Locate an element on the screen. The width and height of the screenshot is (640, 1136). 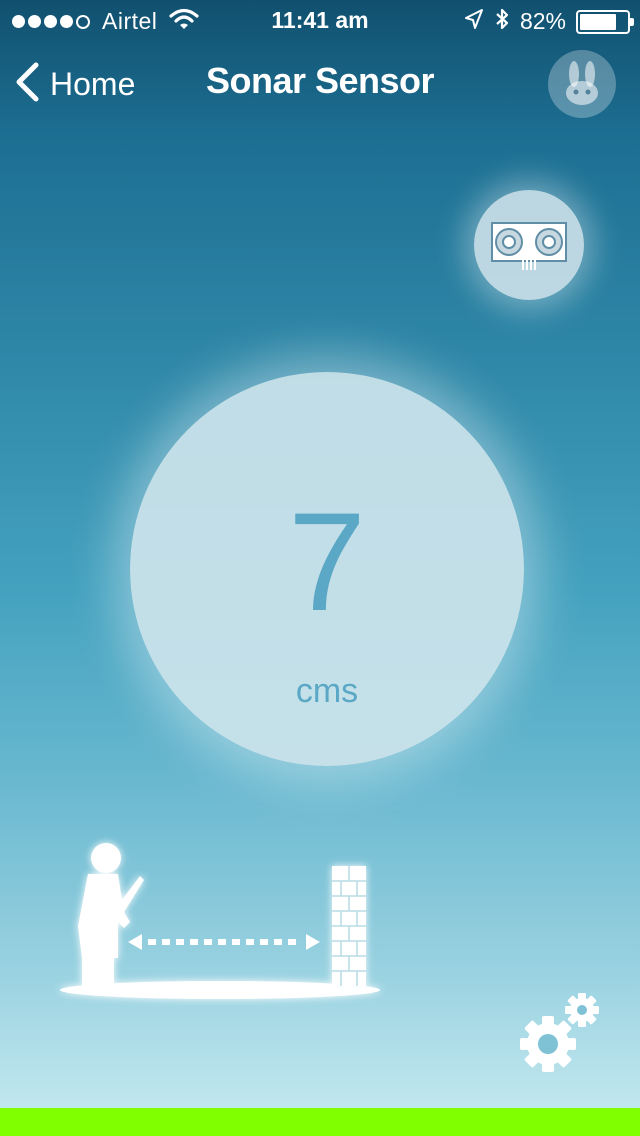
navigation-bar: Home Sonar Sensor is located at coordinates (320, 85).